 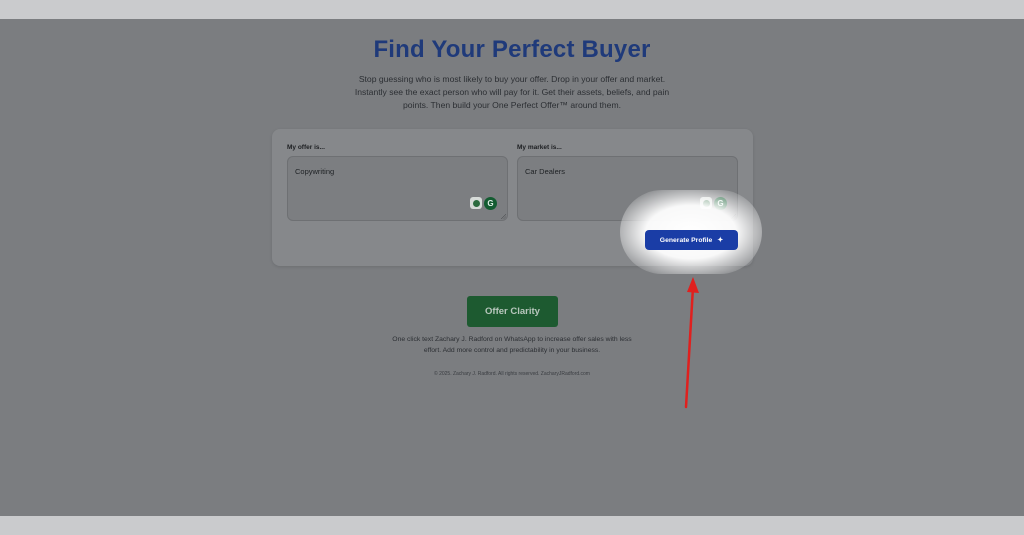 I want to click on sparkle-icon: ✦, so click(x=720, y=240).